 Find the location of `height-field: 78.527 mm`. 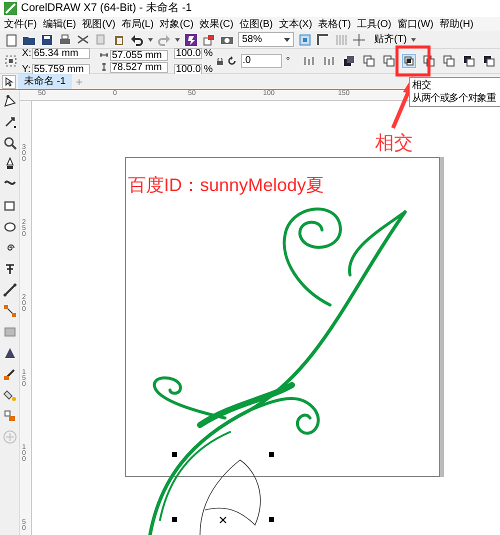

height-field: 78.527 mm is located at coordinates (139, 67).